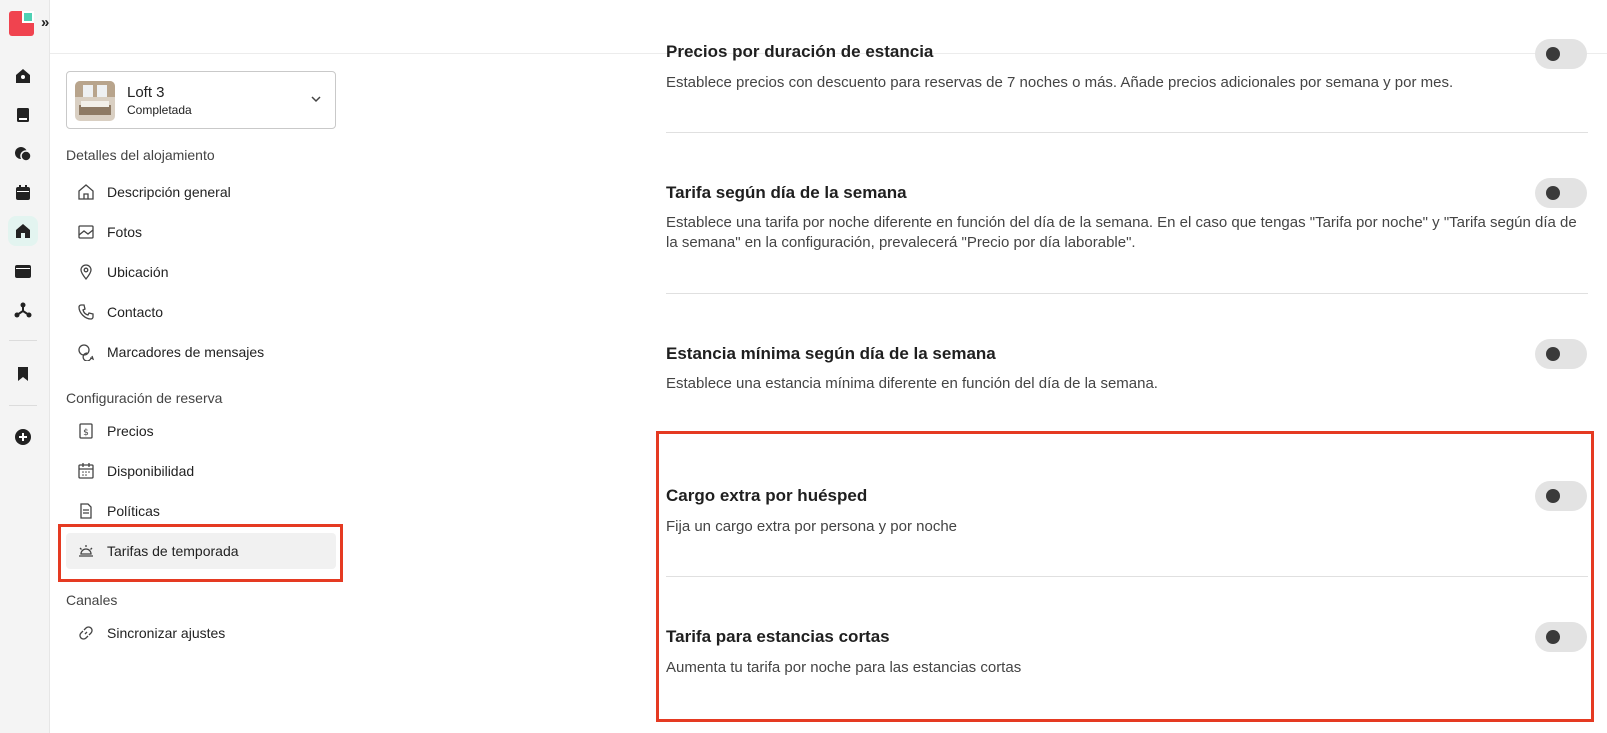 The image size is (1607, 733). Describe the element at coordinates (201, 312) in the screenshot. I see `sidebar-item-contact: Contacto` at that location.